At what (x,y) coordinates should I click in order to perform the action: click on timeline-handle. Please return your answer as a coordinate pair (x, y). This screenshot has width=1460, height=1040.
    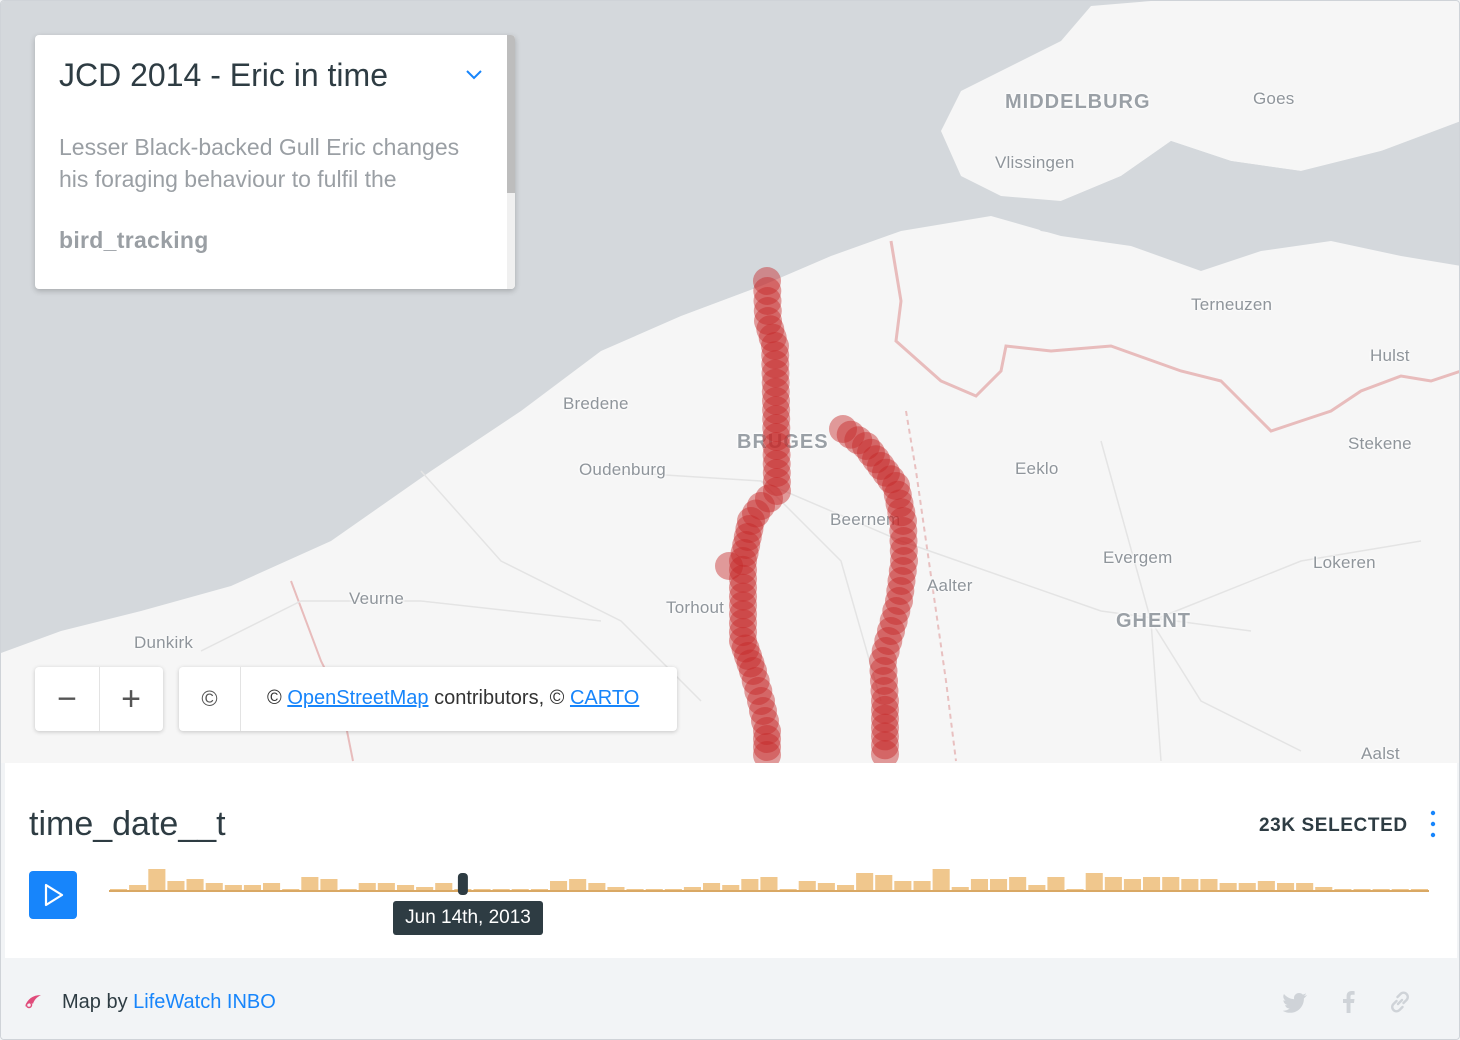
    Looking at the image, I should click on (462, 884).